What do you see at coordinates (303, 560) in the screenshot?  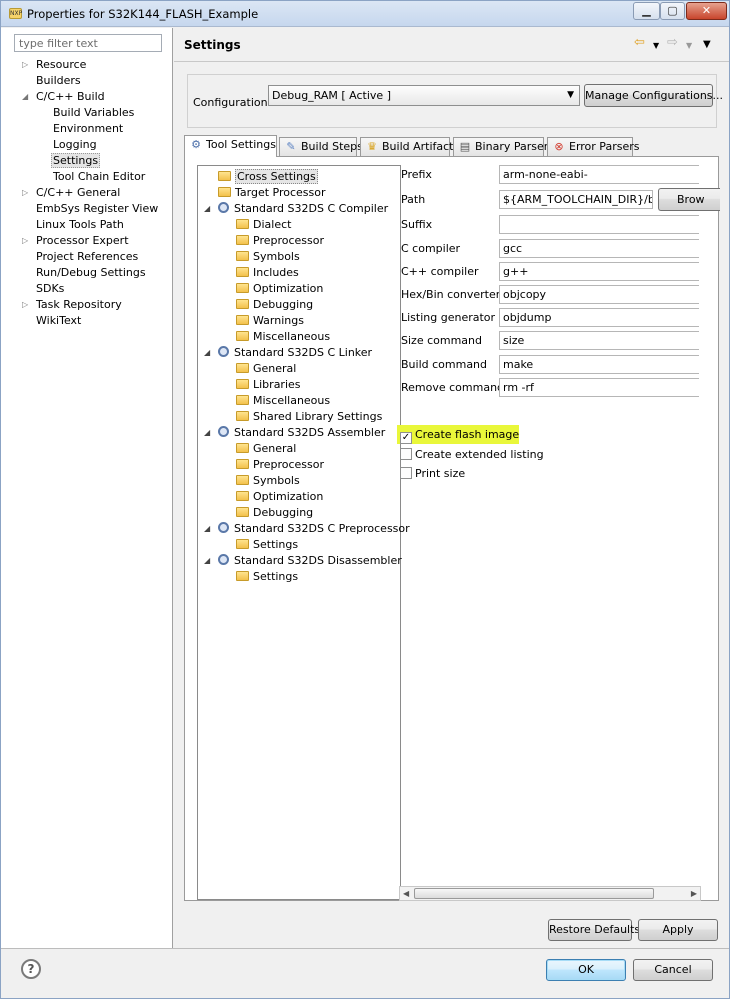 I see `tree-item-disassembler: ◢ Standard S32DS Disassembler` at bounding box center [303, 560].